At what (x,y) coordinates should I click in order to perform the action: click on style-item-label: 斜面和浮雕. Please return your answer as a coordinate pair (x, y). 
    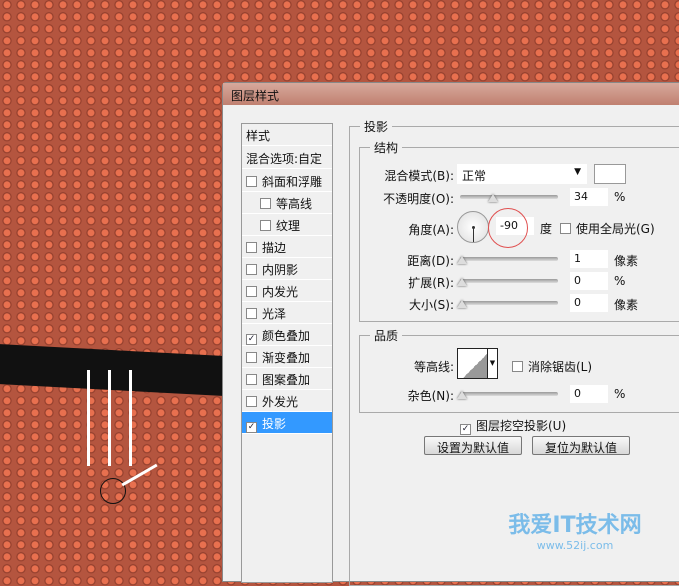
    Looking at the image, I should click on (292, 182).